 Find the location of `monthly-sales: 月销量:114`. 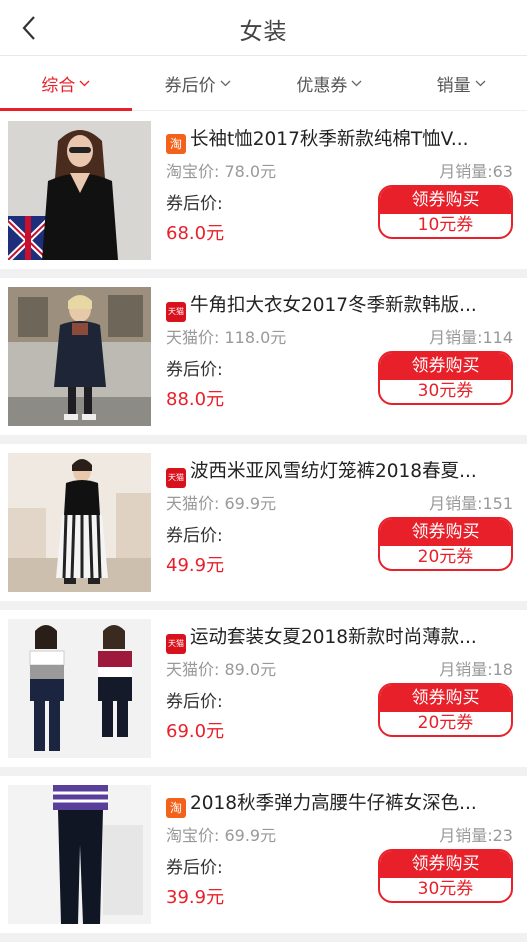

monthly-sales: 月销量:114 is located at coordinates (471, 337).